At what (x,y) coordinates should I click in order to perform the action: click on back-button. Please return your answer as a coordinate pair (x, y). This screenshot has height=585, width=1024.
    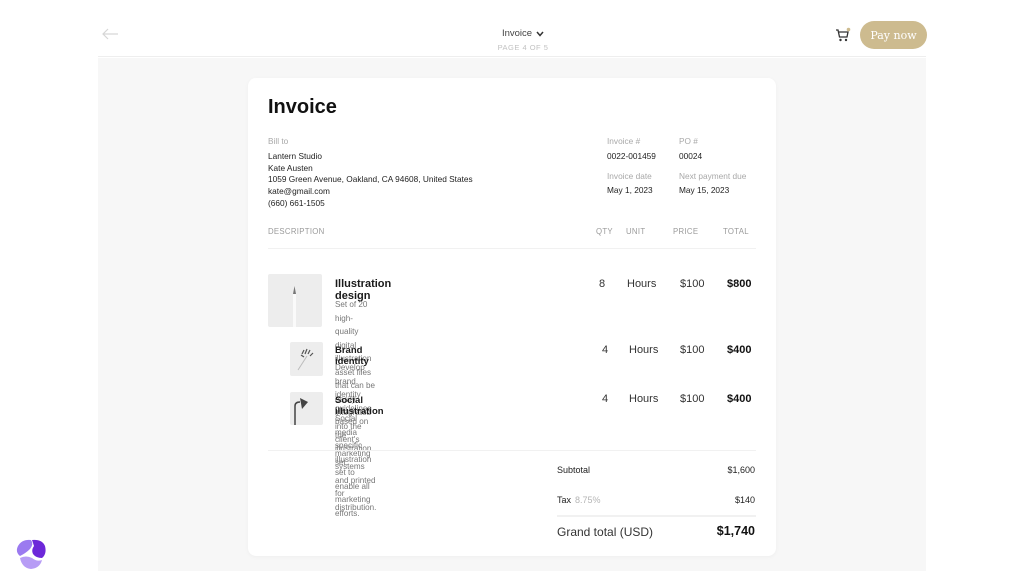
    Looking at the image, I should click on (110, 34).